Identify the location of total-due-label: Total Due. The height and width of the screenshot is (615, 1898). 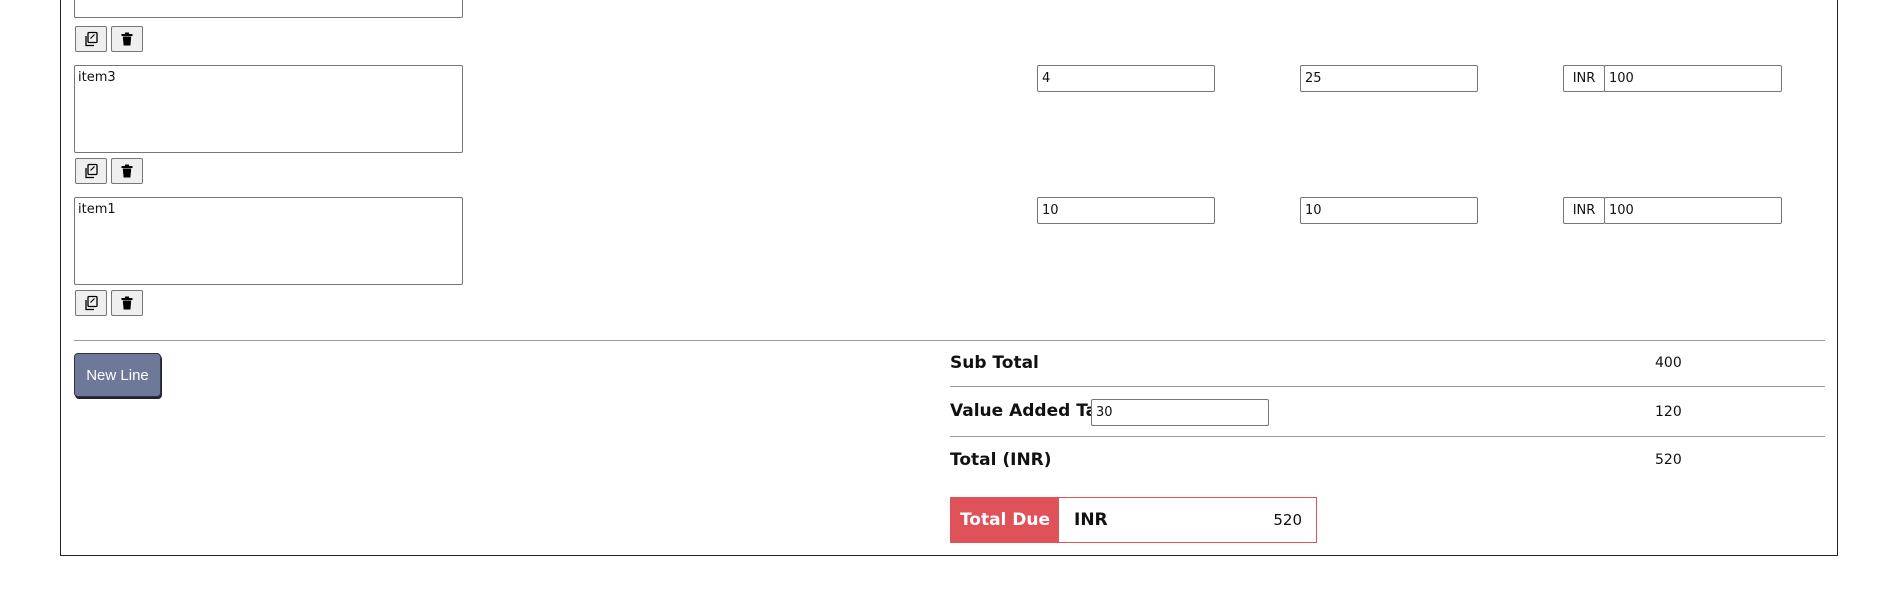
(1005, 520).